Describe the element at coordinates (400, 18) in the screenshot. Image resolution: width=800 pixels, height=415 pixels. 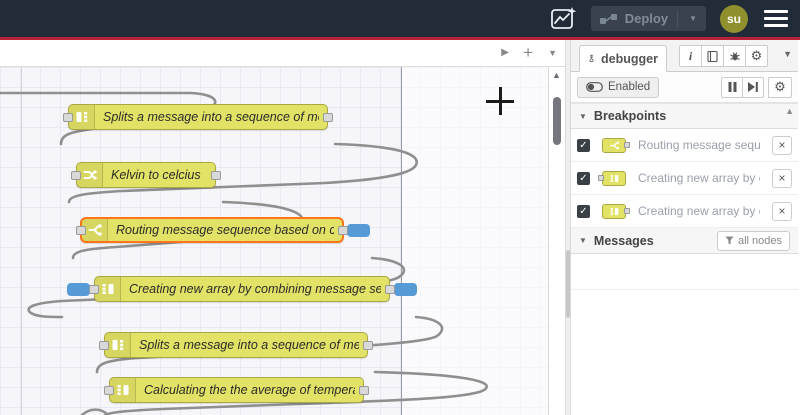
I see `app-header: Deploy ▼ su` at that location.